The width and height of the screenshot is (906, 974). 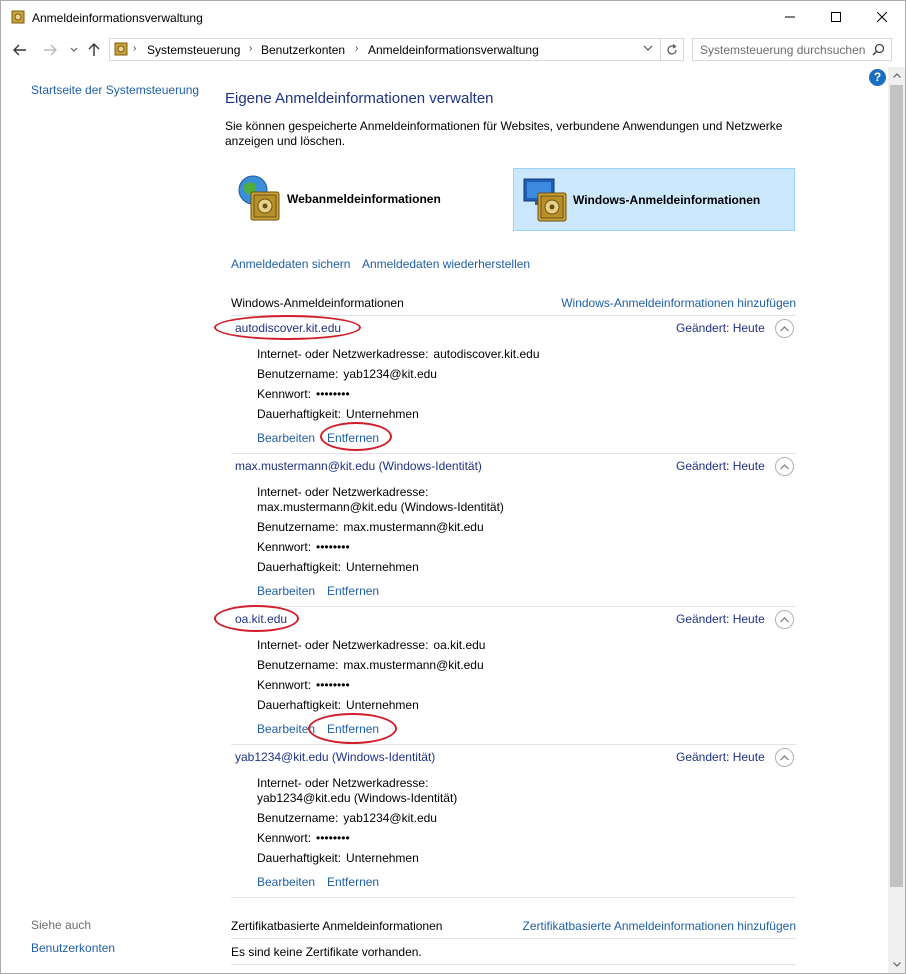 I want to click on vertical-scrollbar, so click(x=896, y=520).